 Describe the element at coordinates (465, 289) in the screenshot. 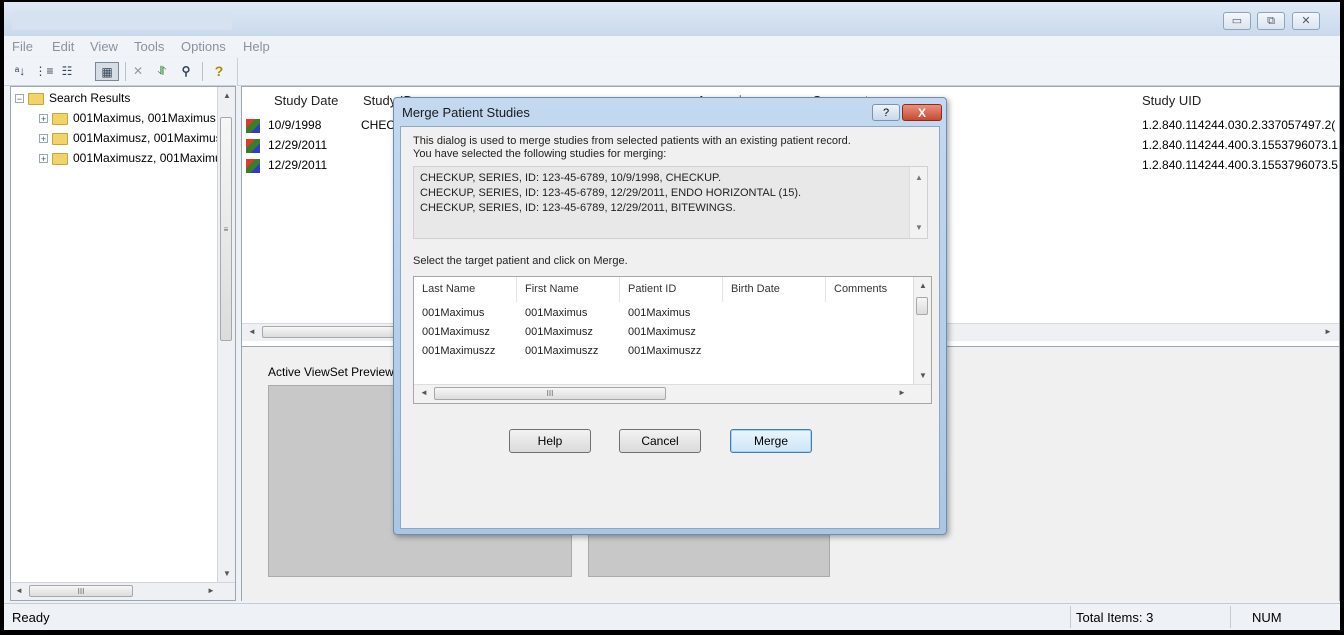

I see `grid-header-last-name: Last Name` at that location.